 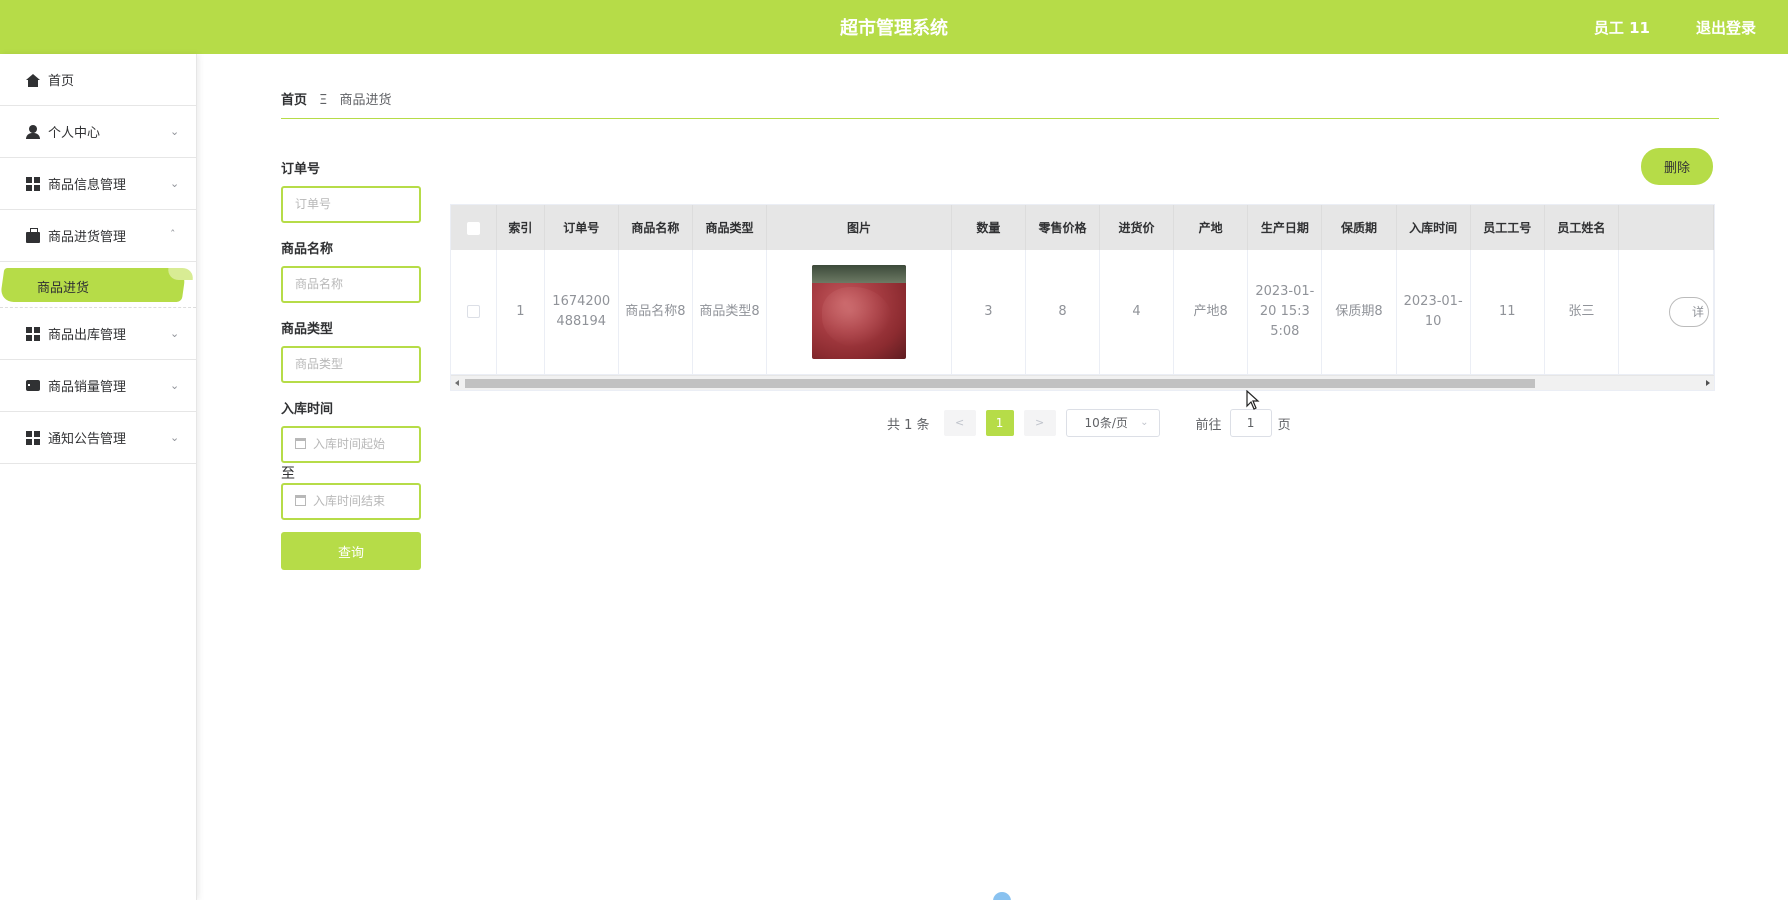 What do you see at coordinates (581, 227) in the screenshot?
I see `column-header: 订单号` at bounding box center [581, 227].